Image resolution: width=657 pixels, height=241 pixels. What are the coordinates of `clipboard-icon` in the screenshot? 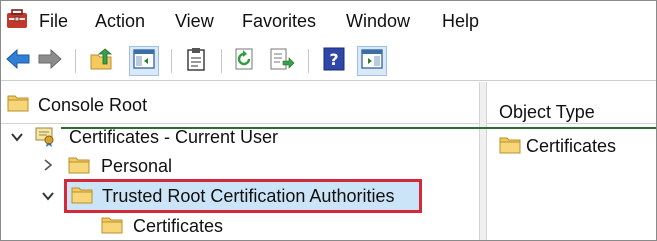 It's located at (196, 61).